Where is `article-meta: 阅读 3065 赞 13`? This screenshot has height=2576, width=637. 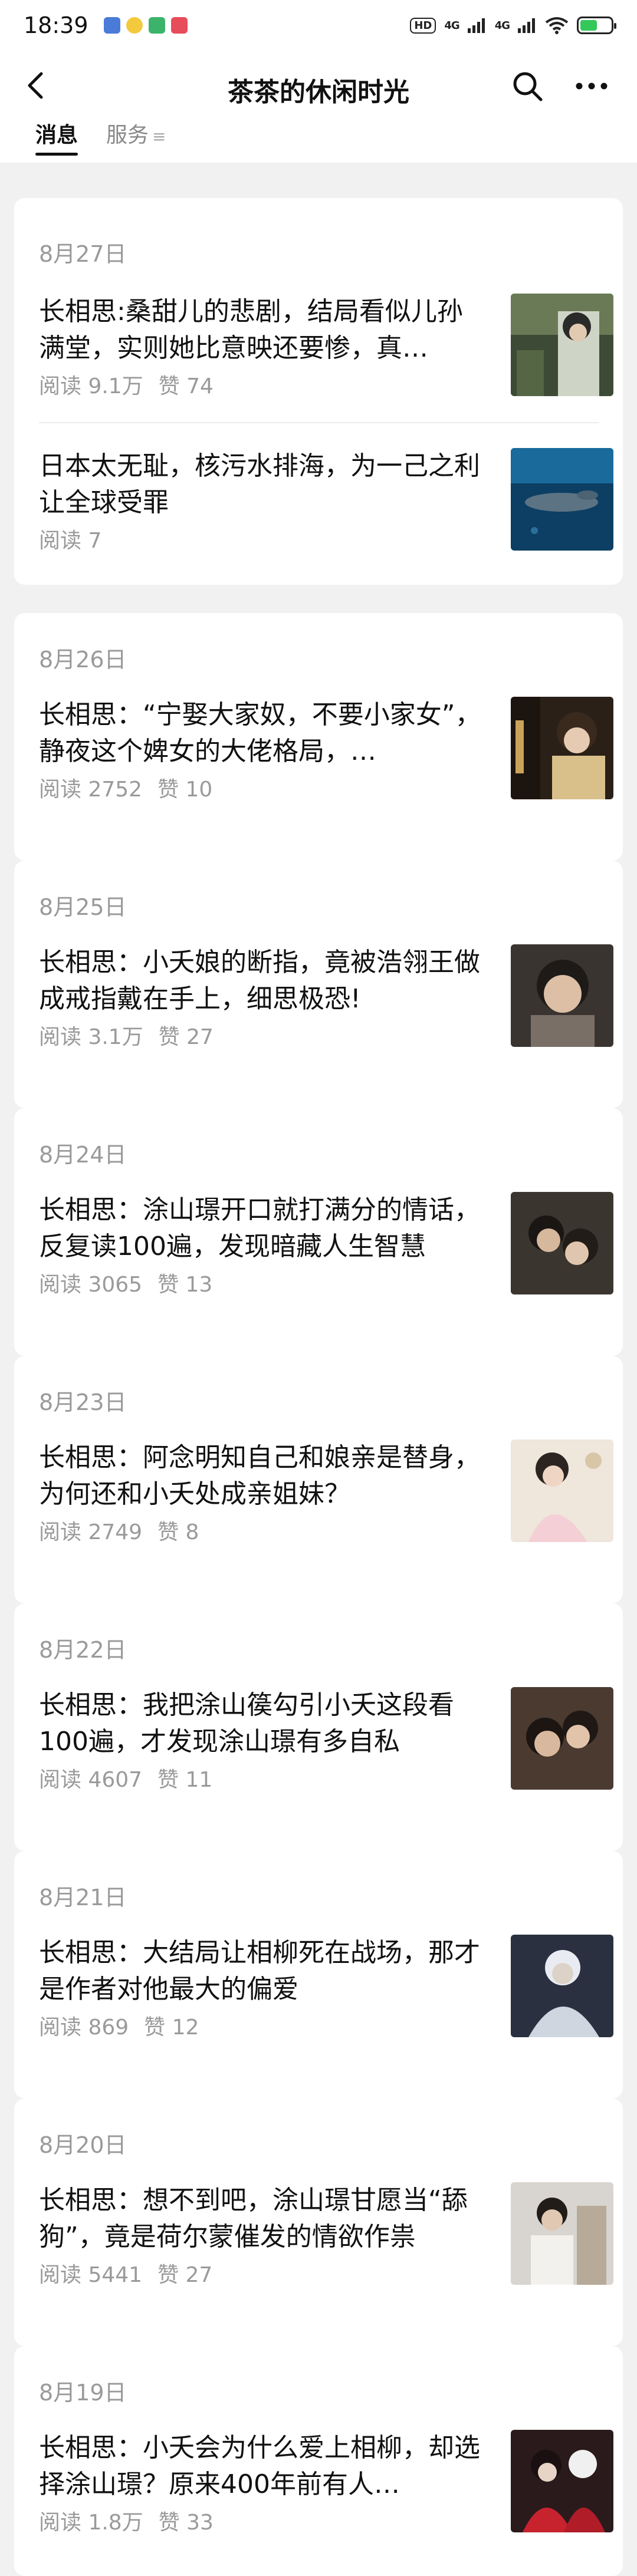
article-meta: 阅读 3065 赞 13 is located at coordinates (125, 1282).